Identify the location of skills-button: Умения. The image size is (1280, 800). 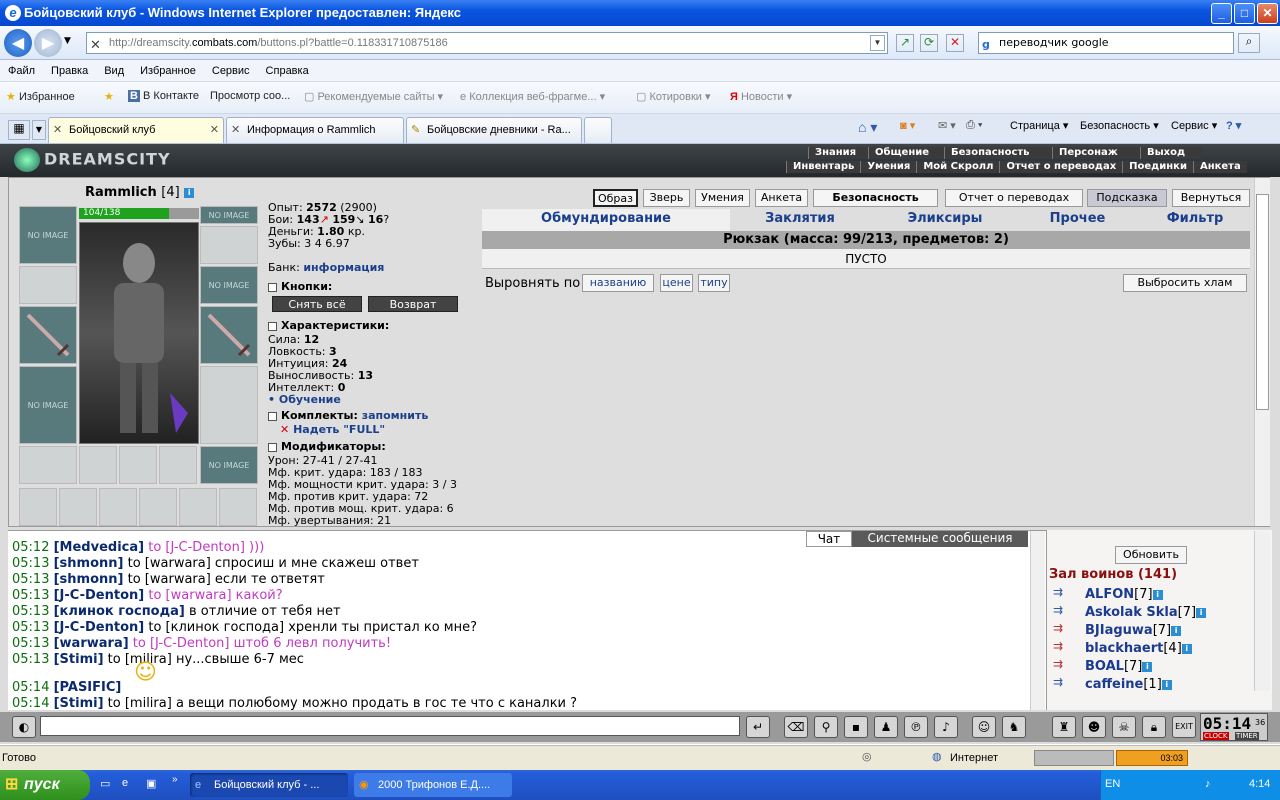
(722, 198).